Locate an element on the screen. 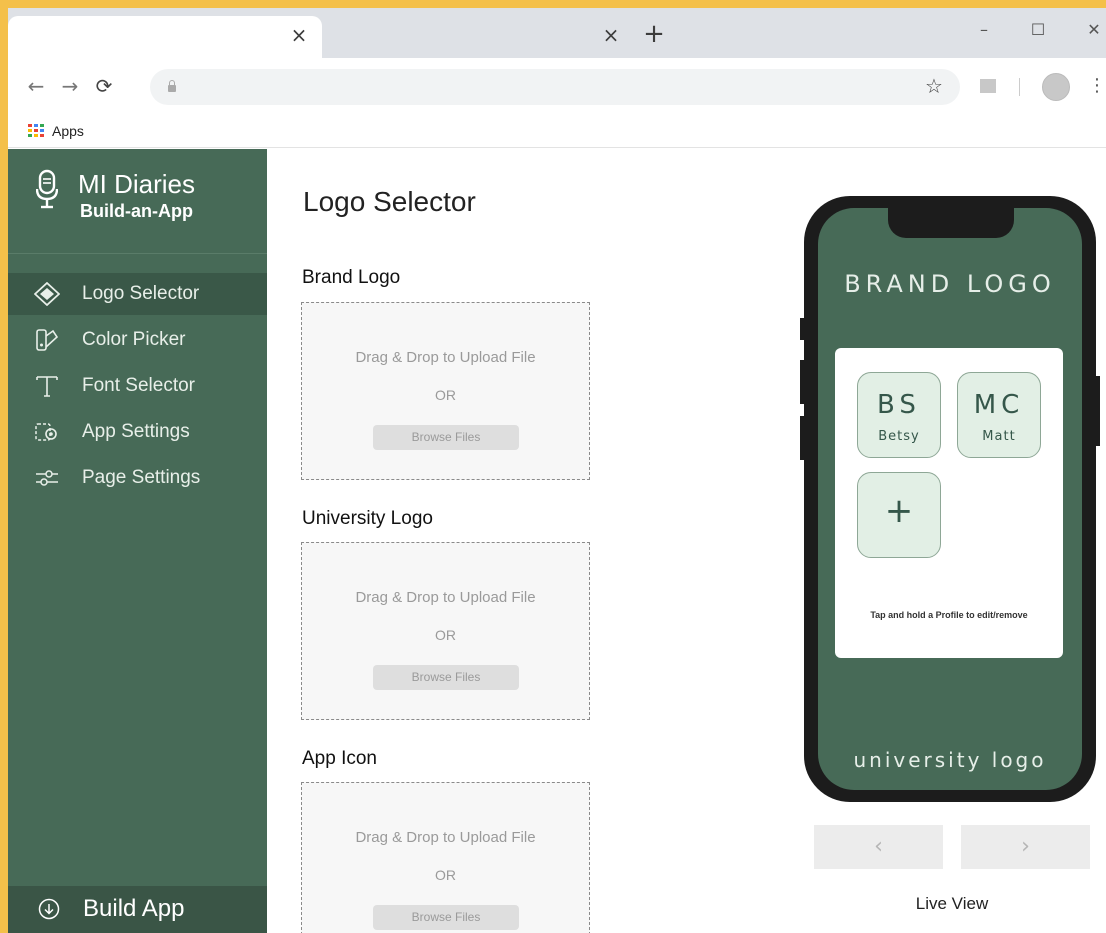 This screenshot has width=1106, height=933. sidebar-item-label: Color Picker is located at coordinates (134, 339).